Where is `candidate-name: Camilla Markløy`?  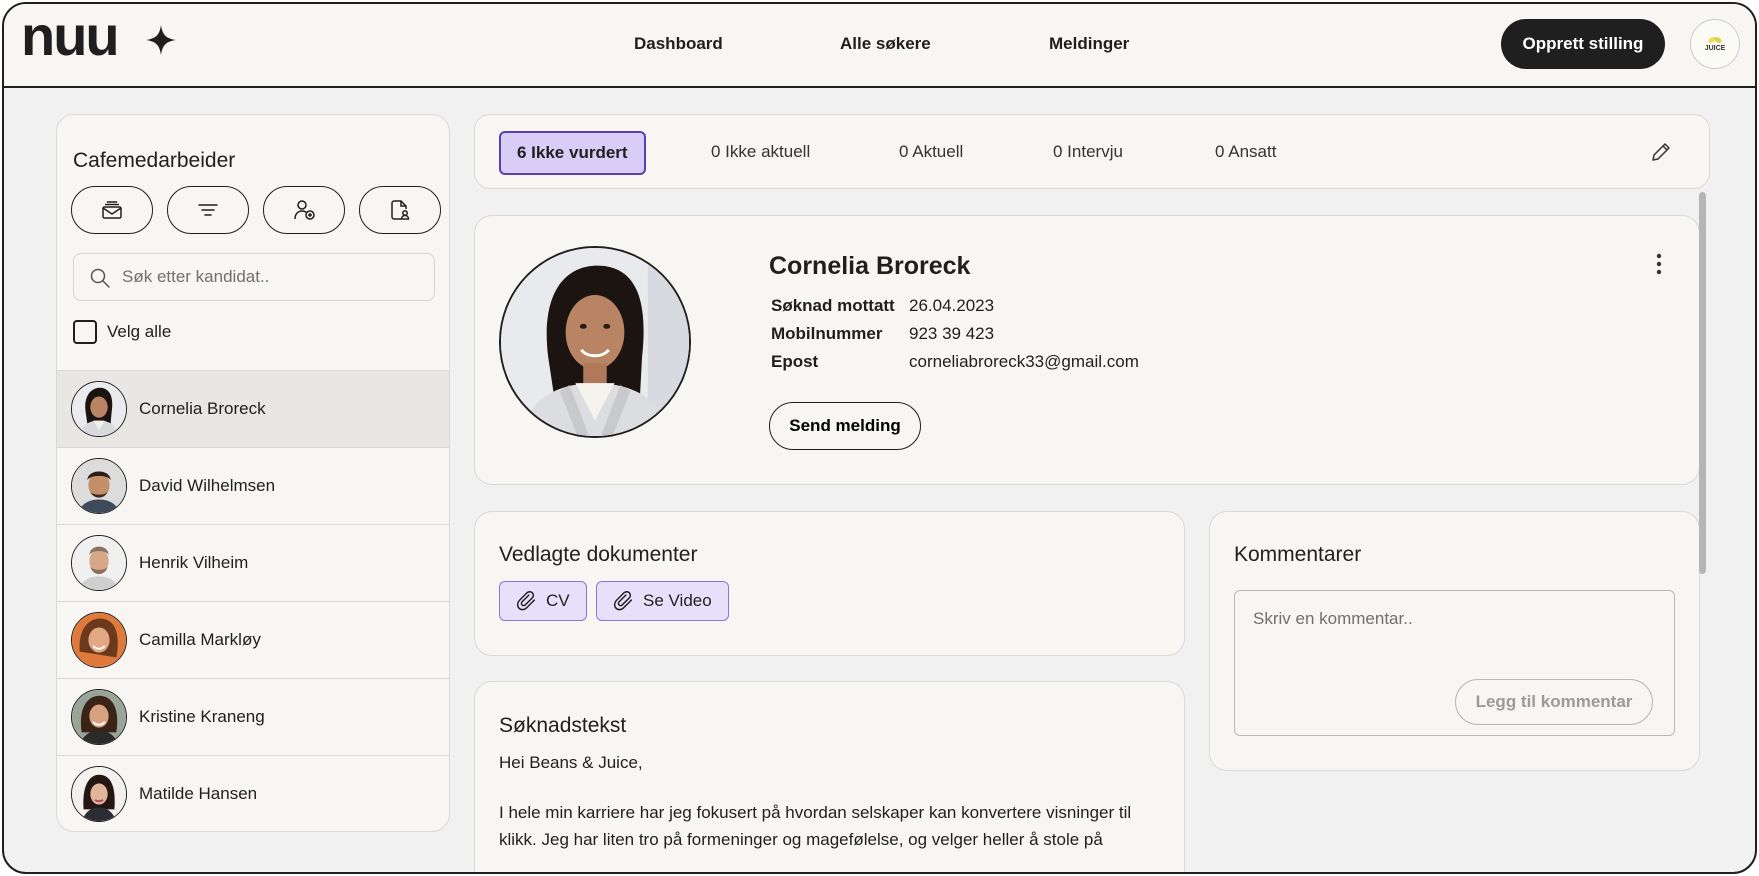 candidate-name: Camilla Markløy is located at coordinates (200, 639).